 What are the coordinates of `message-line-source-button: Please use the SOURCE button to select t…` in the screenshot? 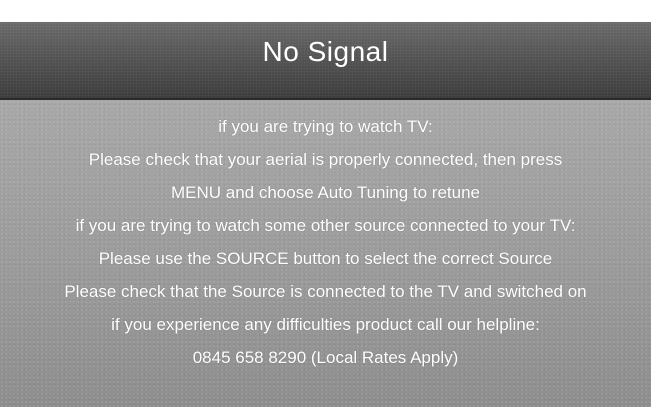 It's located at (325, 258).